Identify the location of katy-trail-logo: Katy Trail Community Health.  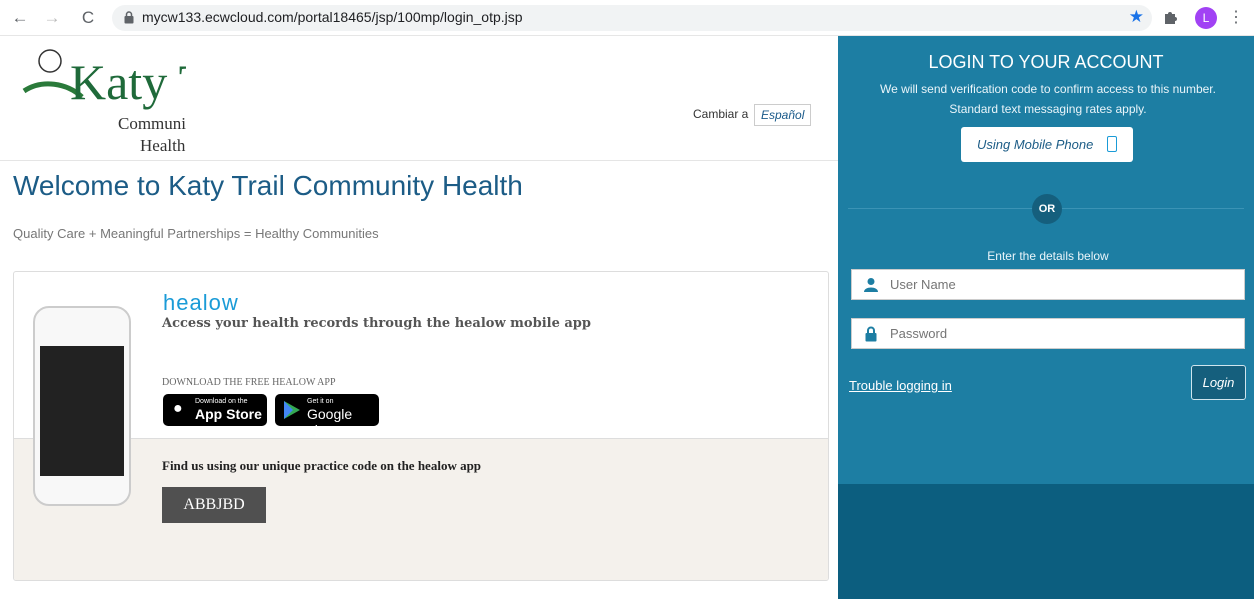
(148, 99).